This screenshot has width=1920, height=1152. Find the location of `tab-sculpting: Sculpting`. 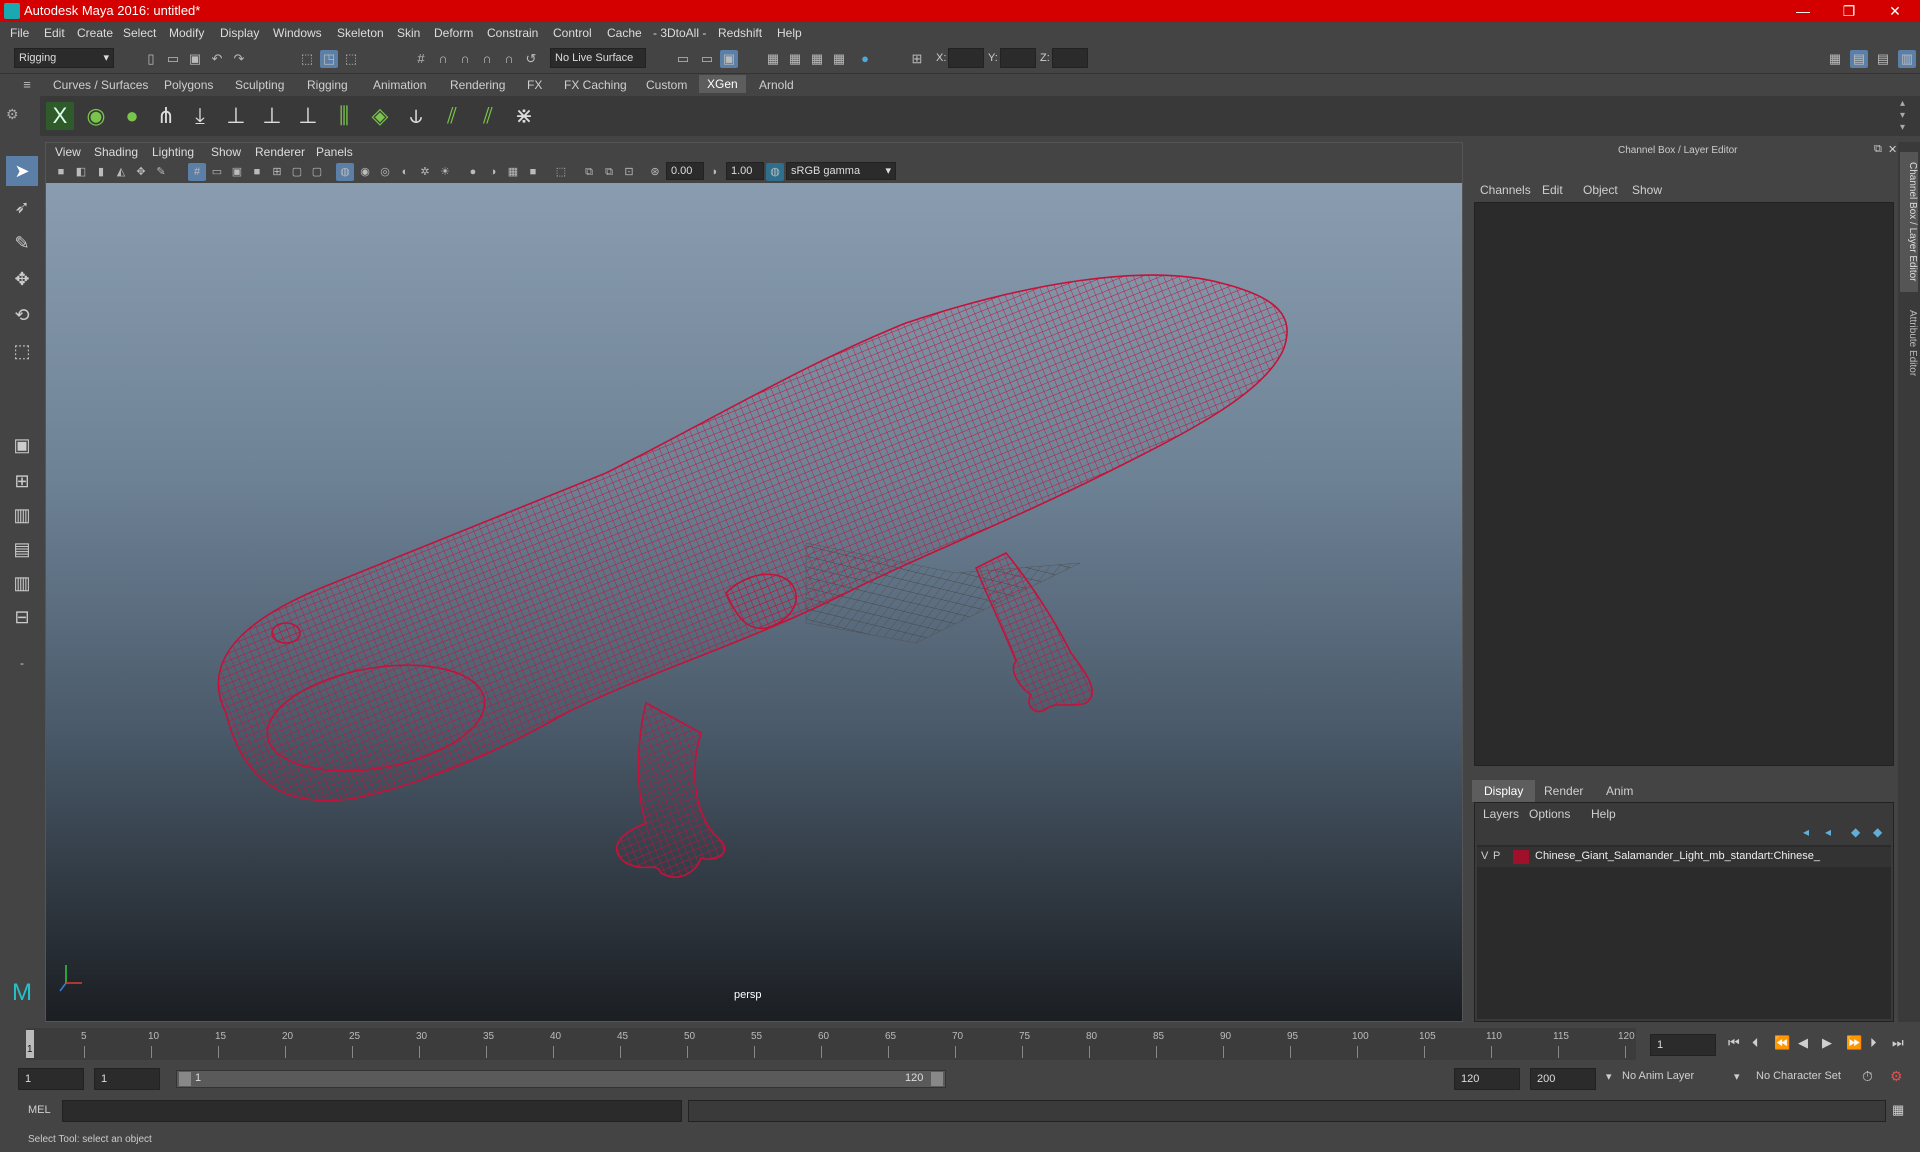

tab-sculpting: Sculpting is located at coordinates (259, 85).